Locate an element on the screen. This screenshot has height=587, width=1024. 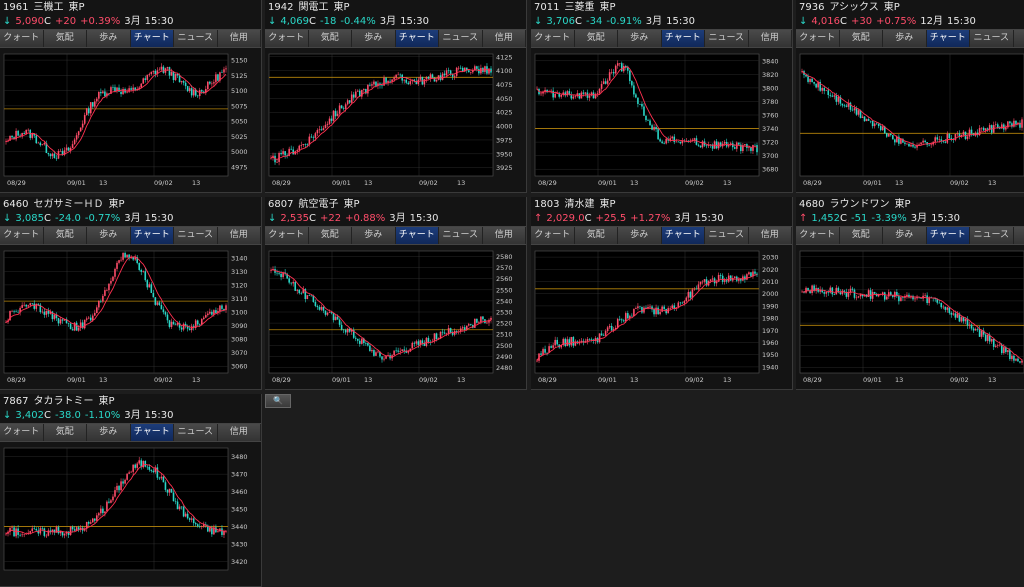
y-tick-label: 3680 is located at coordinates (770, 170).